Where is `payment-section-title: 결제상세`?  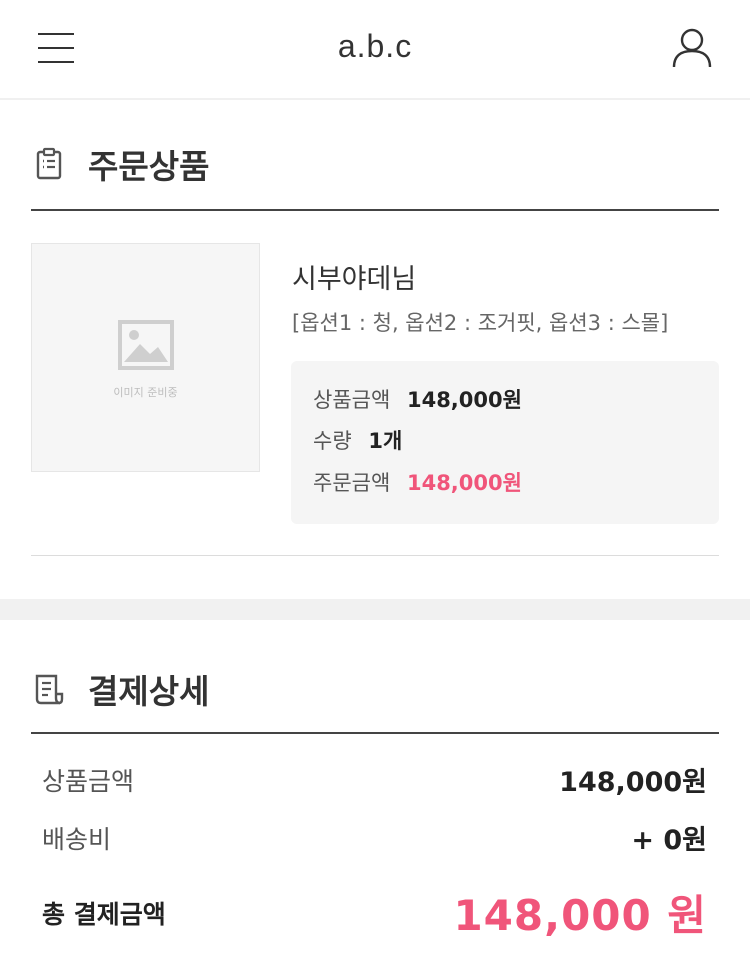 payment-section-title: 결제상세 is located at coordinates (120, 689).